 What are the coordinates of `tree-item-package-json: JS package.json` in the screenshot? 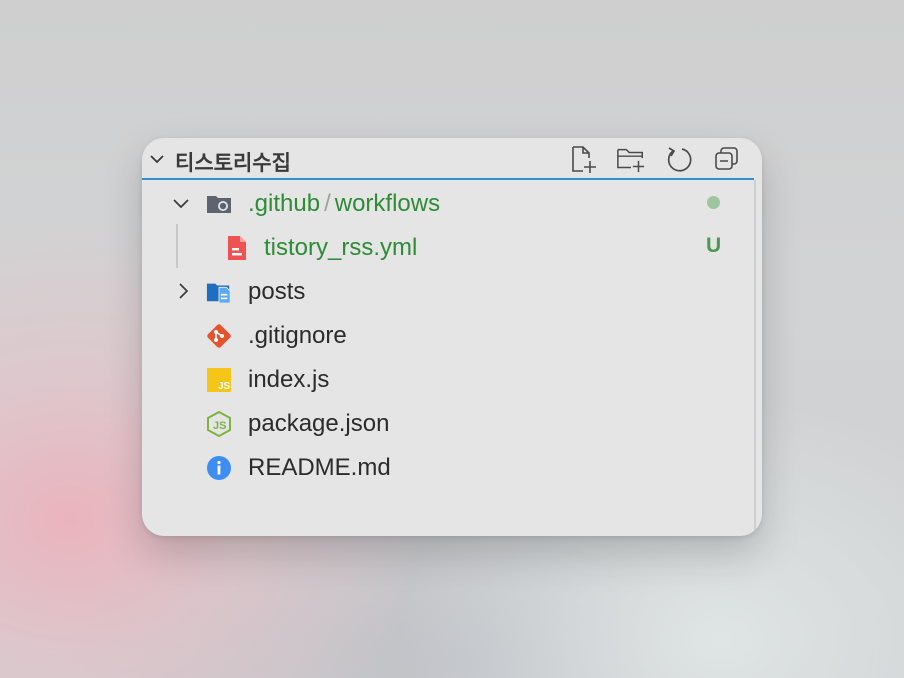 It's located at (448, 423).